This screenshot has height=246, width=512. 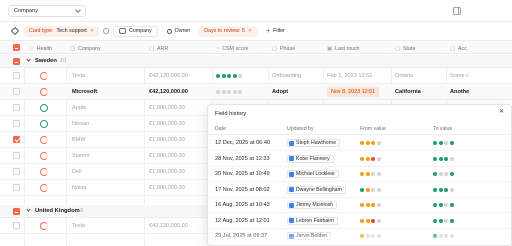 I want to click on csm-score-dots, so click(x=229, y=92).